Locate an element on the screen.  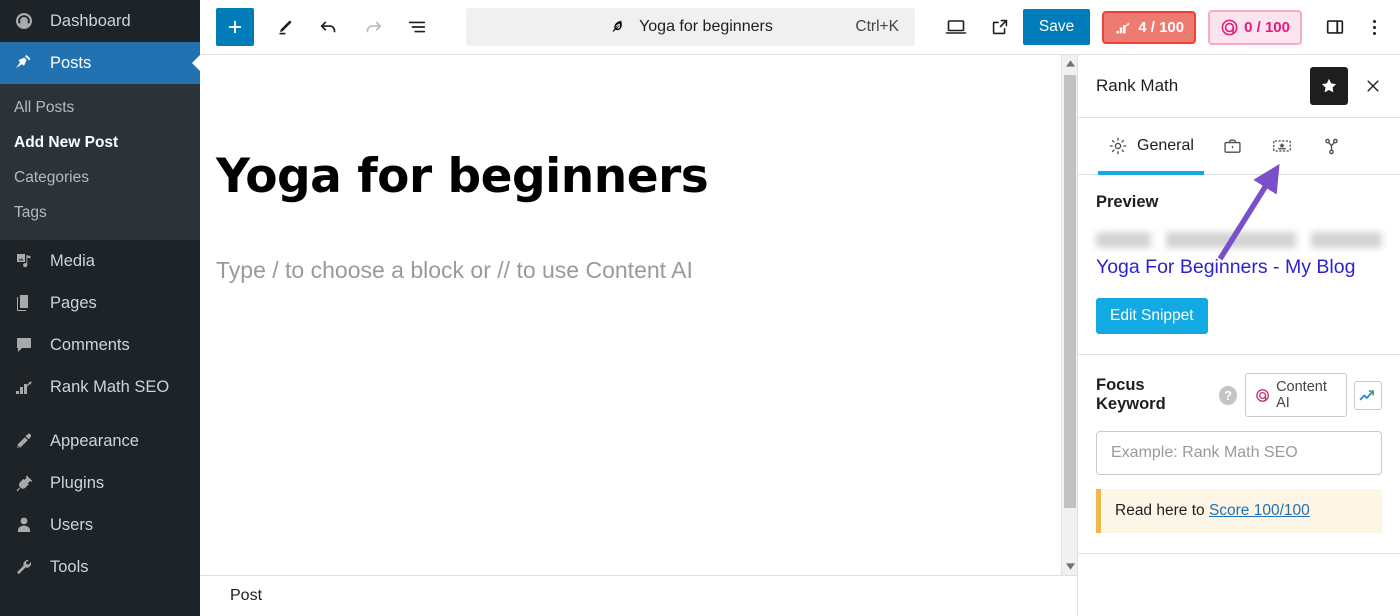
sidebar-item-plugins: Plugins is located at coordinates (100, 483).